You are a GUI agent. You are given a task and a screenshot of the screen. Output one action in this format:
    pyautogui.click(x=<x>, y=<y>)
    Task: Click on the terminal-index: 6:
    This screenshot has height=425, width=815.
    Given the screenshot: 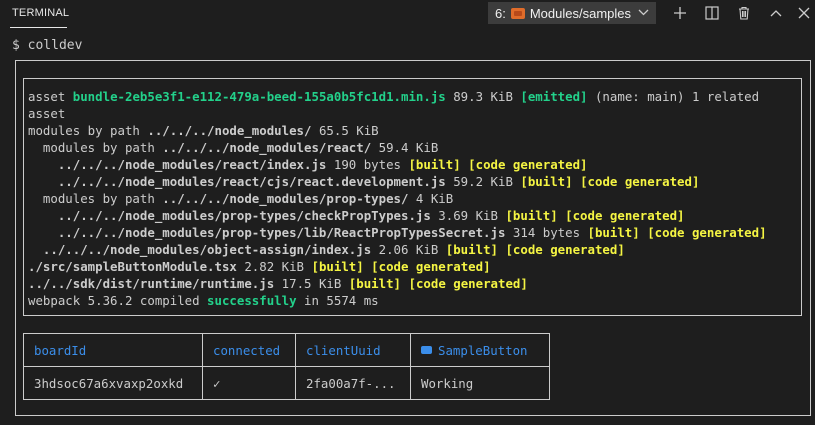 What is the action you would take?
    pyautogui.click(x=500, y=13)
    